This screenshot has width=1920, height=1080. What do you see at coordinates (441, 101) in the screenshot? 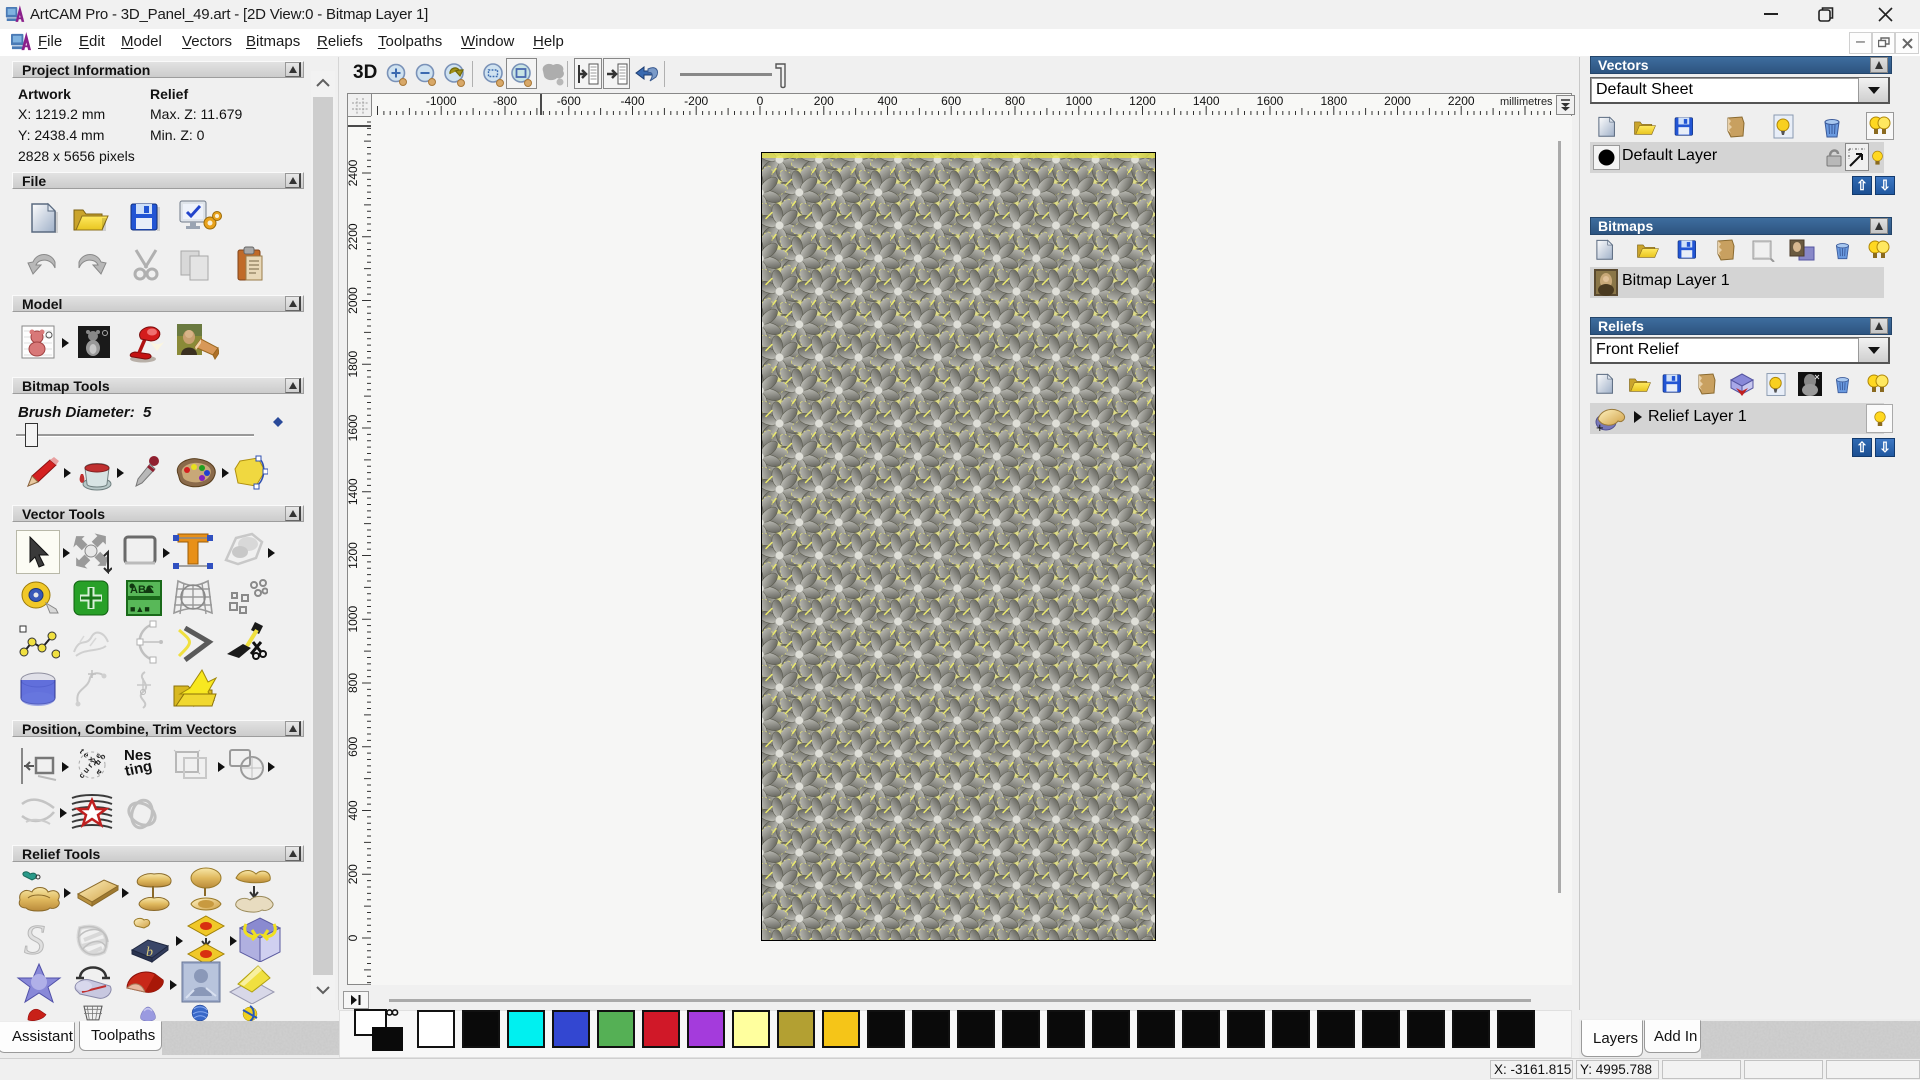
I see `svg-text: -1000` at bounding box center [441, 101].